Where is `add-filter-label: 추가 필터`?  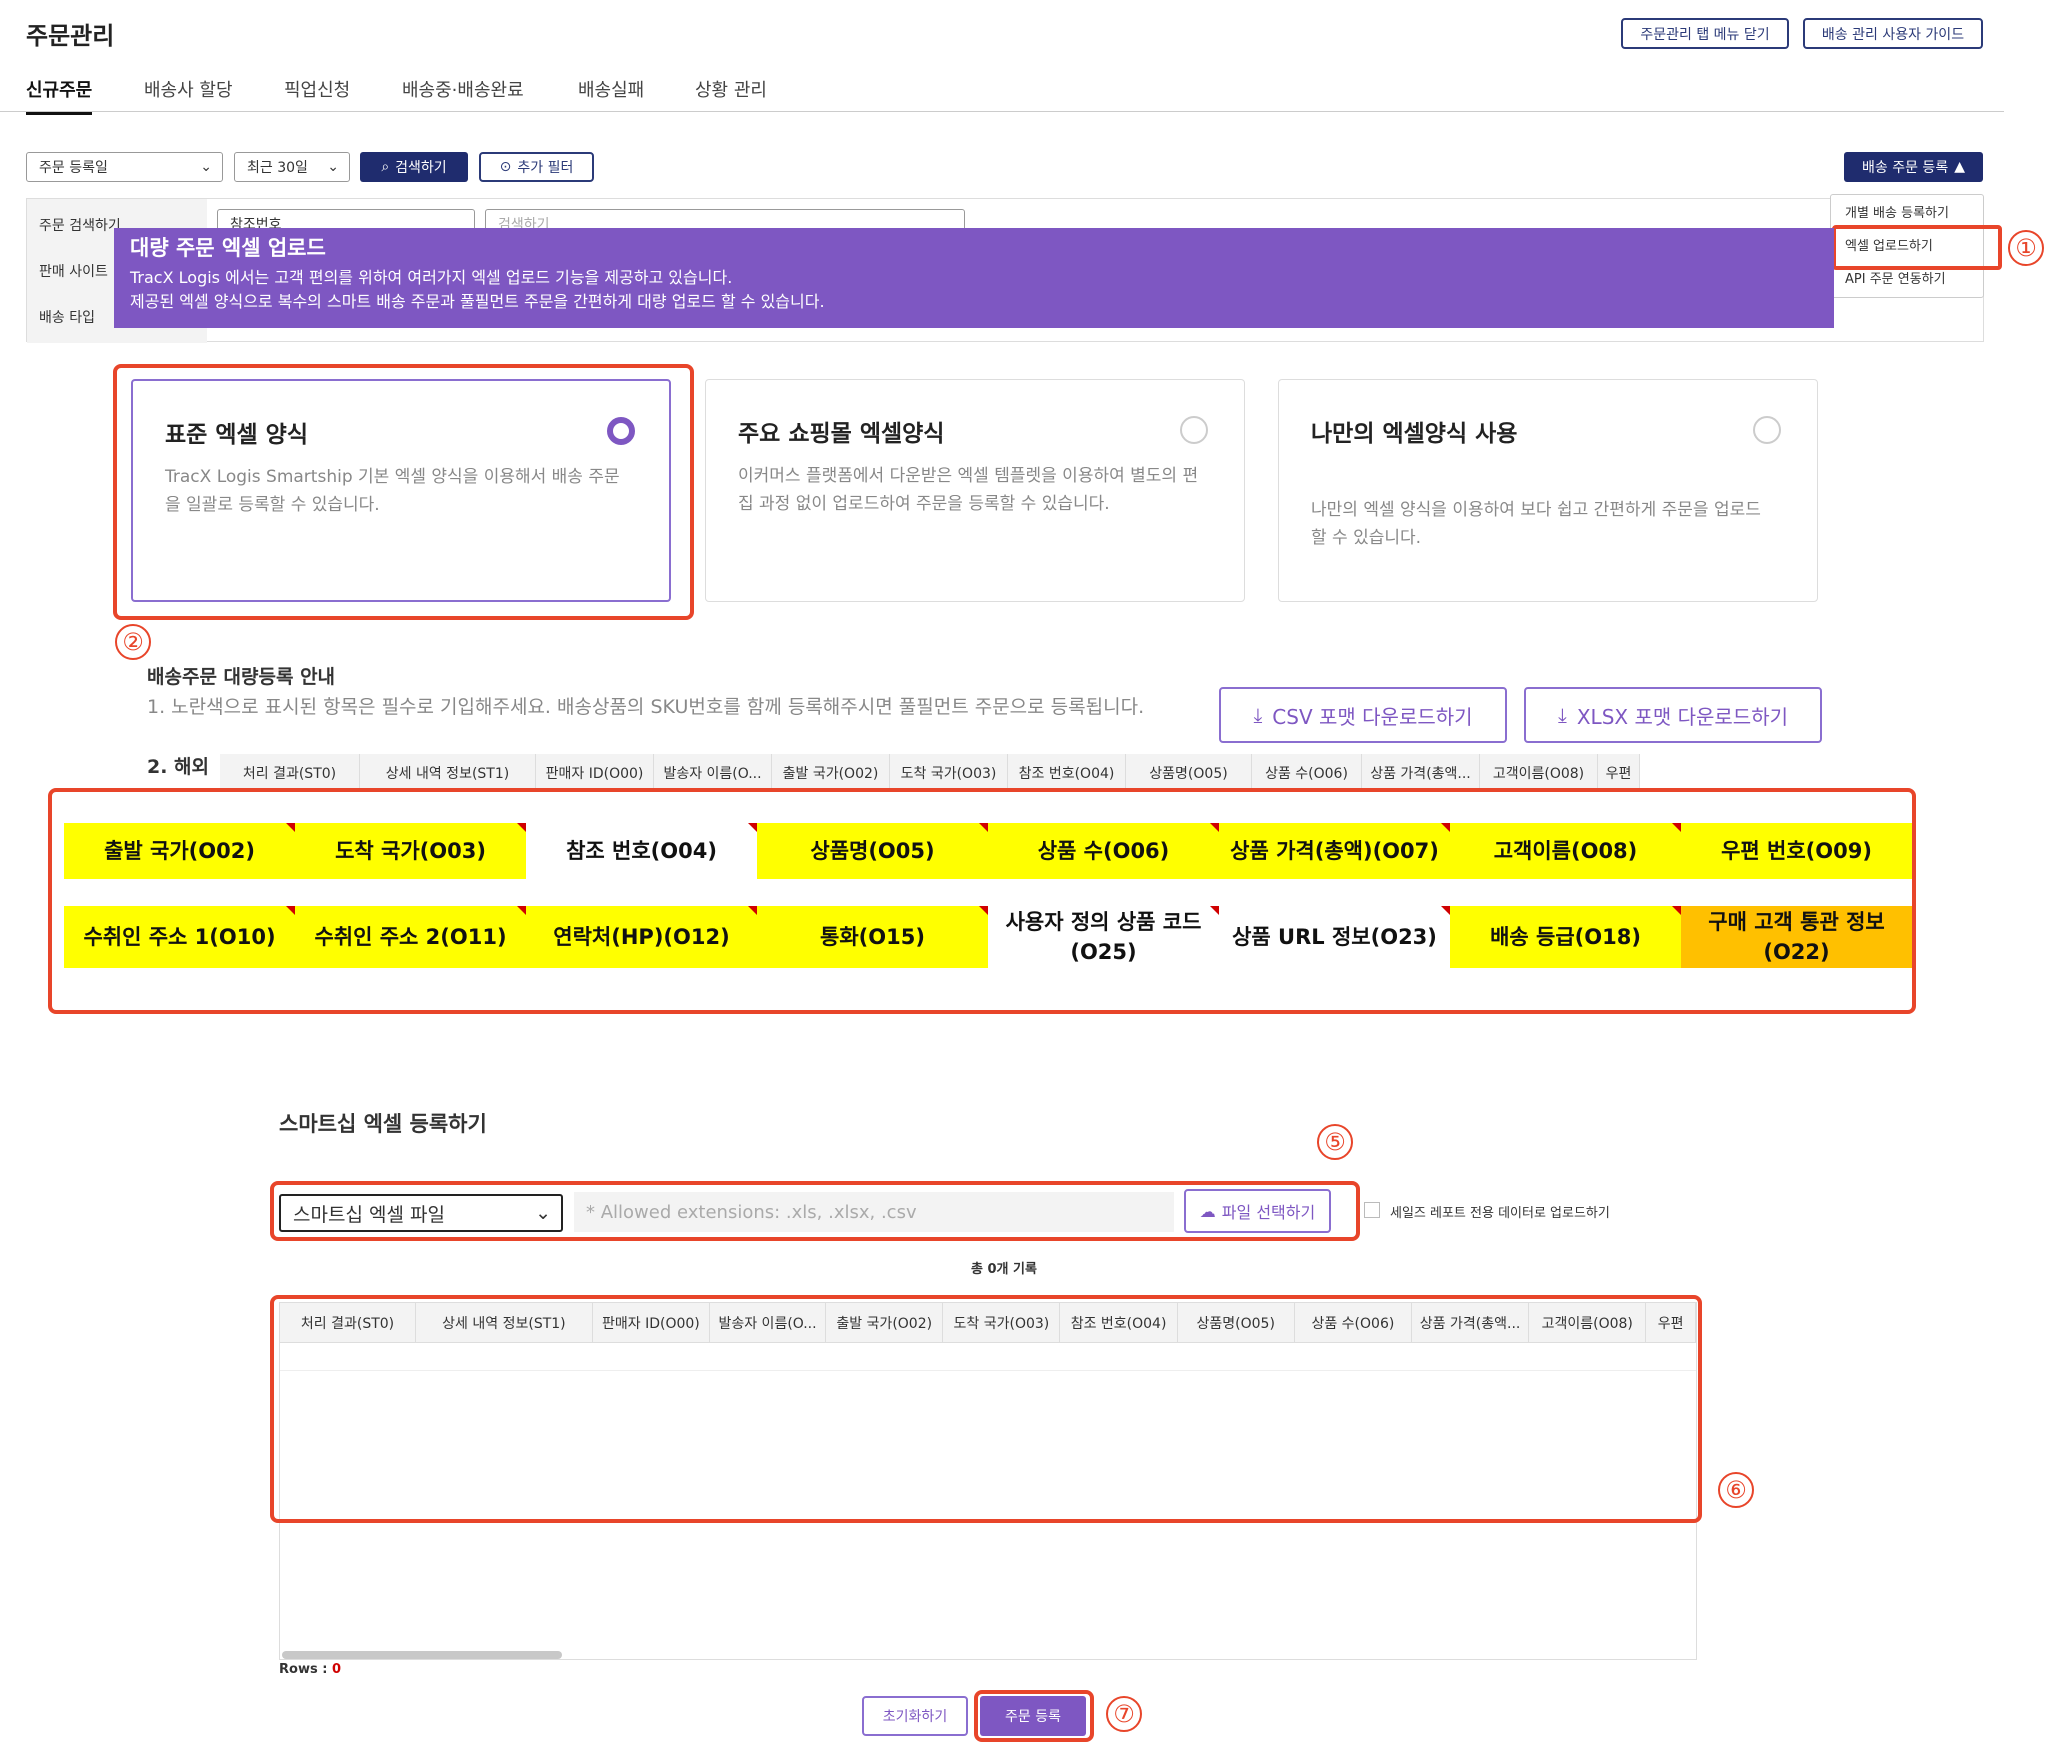 add-filter-label: 추가 필터 is located at coordinates (545, 168).